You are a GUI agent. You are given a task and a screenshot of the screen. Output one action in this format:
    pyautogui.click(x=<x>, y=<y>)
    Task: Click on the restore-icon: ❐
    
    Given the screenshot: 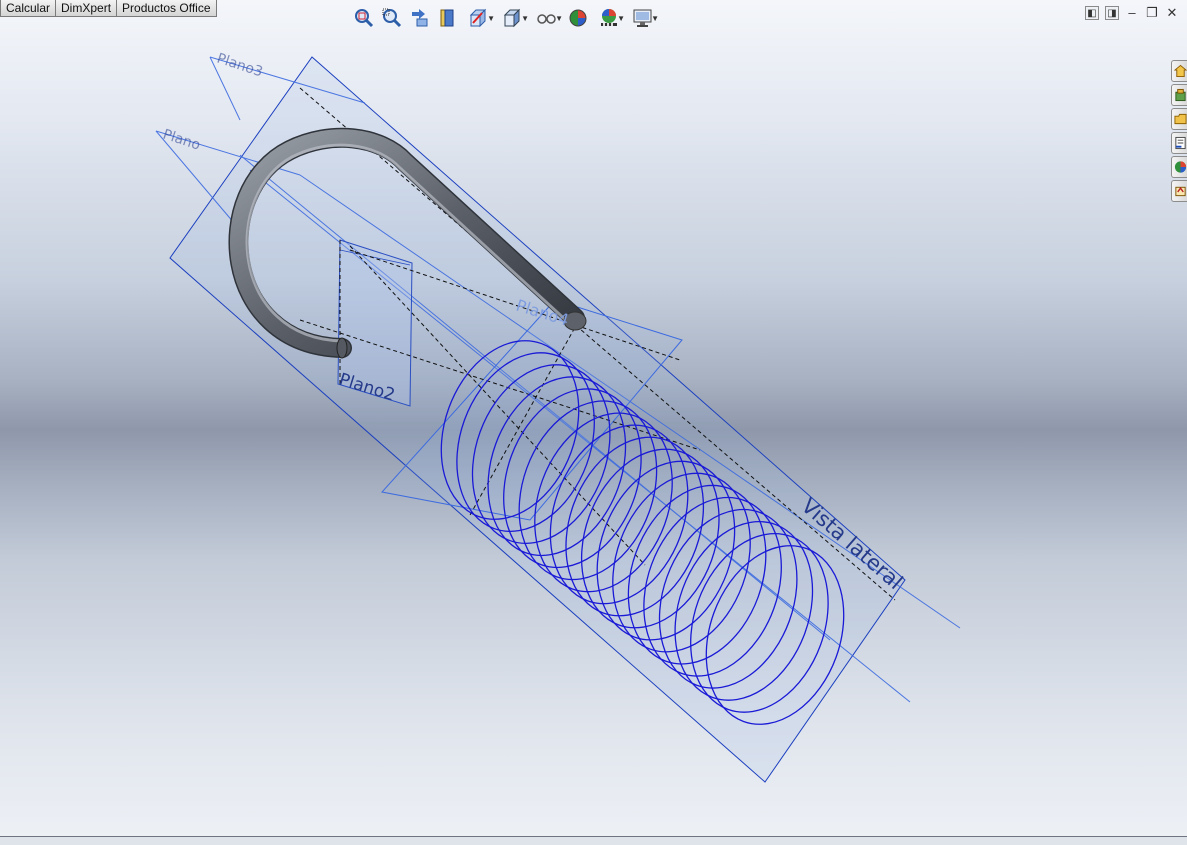 What is the action you would take?
    pyautogui.click(x=1152, y=13)
    